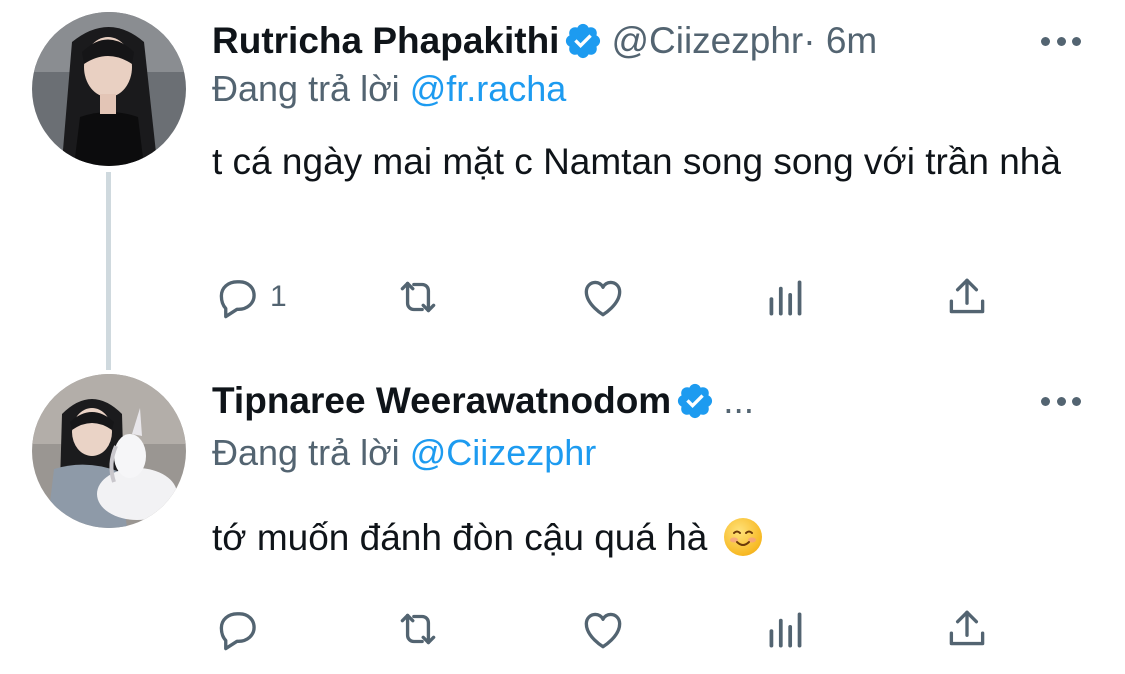  What do you see at coordinates (385, 41) in the screenshot?
I see `display-name: Rutricha Phapakithi` at bounding box center [385, 41].